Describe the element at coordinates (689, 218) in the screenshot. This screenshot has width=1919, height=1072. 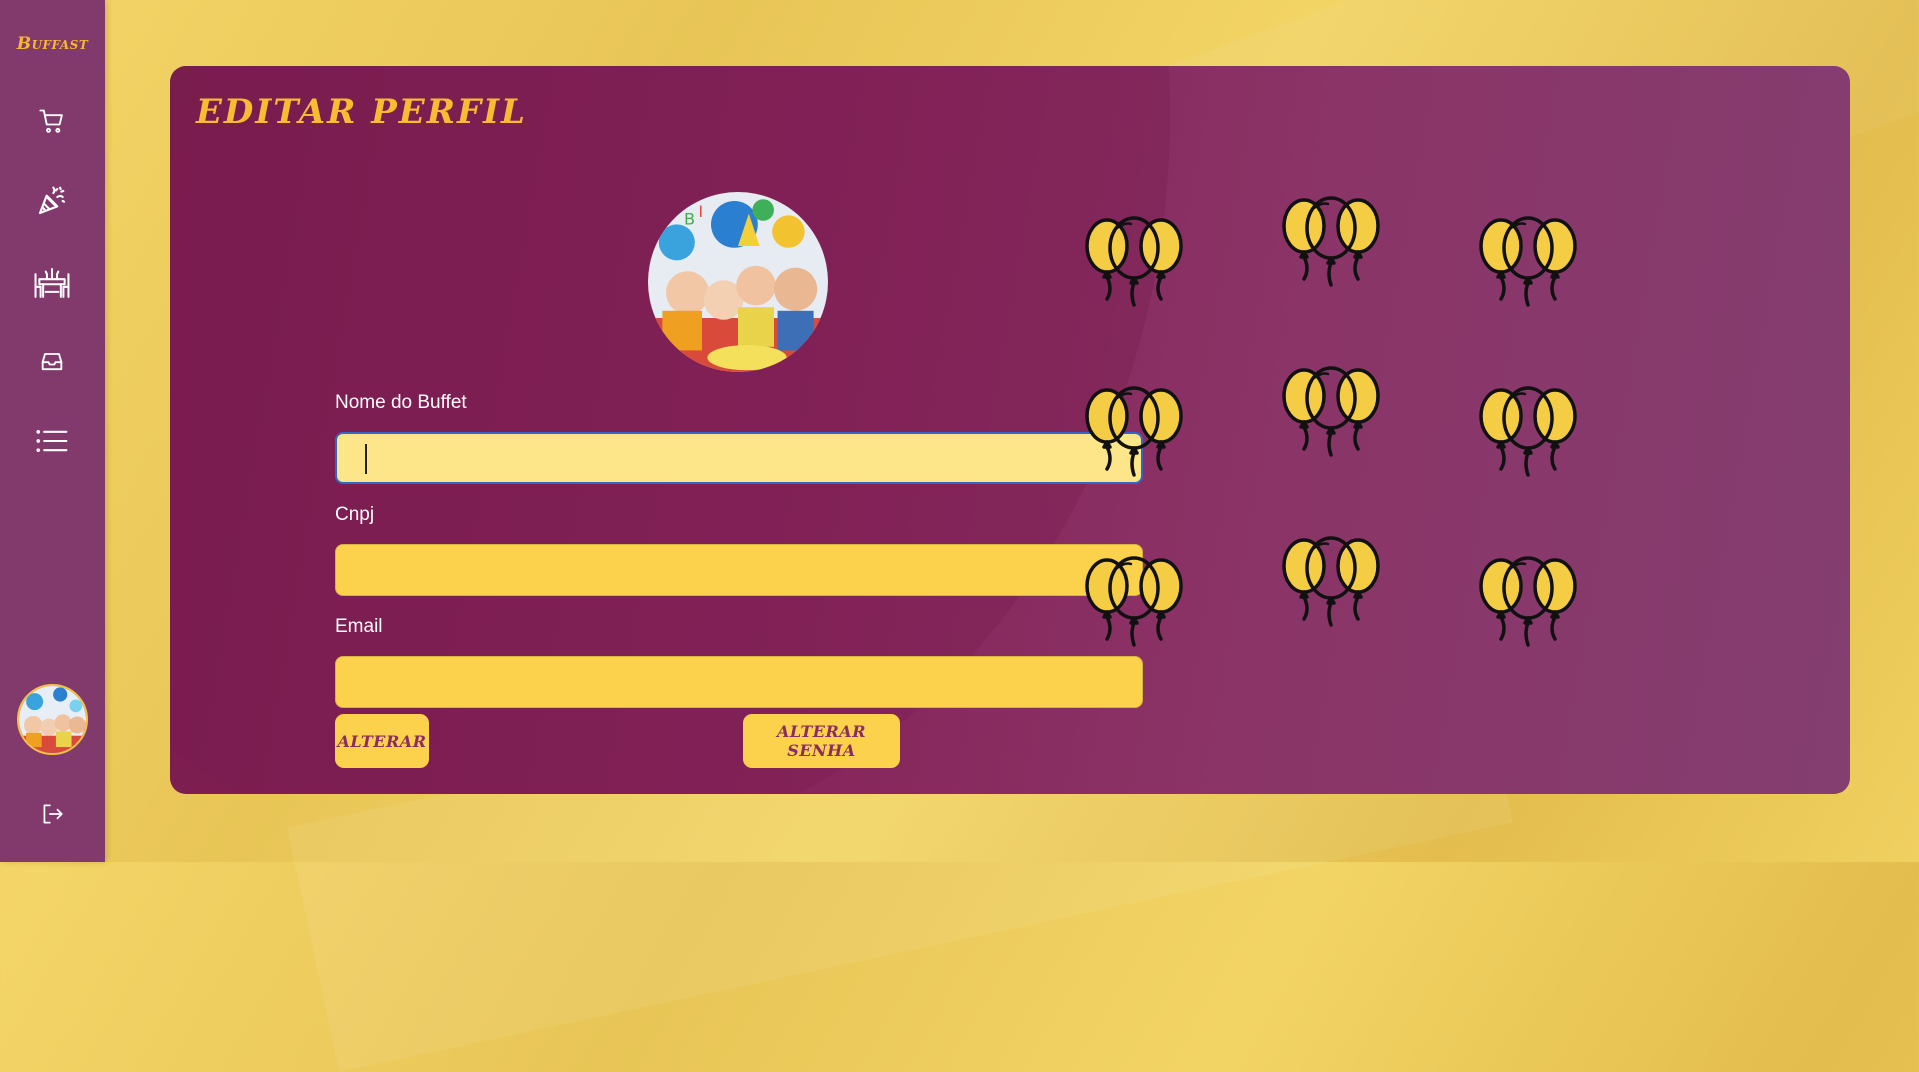
I see `svg-text: B` at that location.